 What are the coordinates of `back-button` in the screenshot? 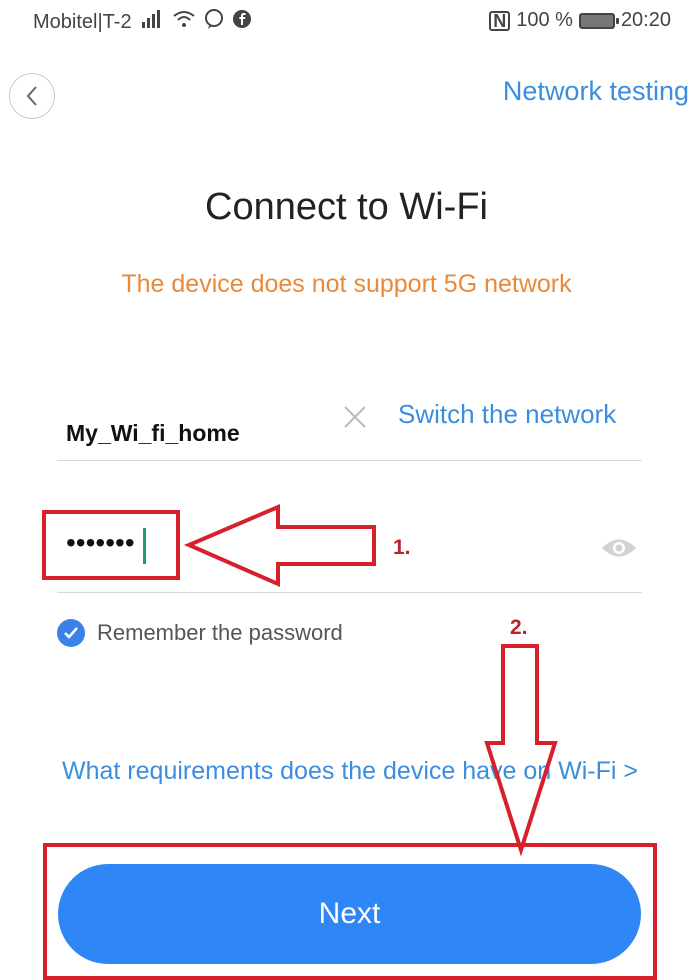 It's located at (32, 96).